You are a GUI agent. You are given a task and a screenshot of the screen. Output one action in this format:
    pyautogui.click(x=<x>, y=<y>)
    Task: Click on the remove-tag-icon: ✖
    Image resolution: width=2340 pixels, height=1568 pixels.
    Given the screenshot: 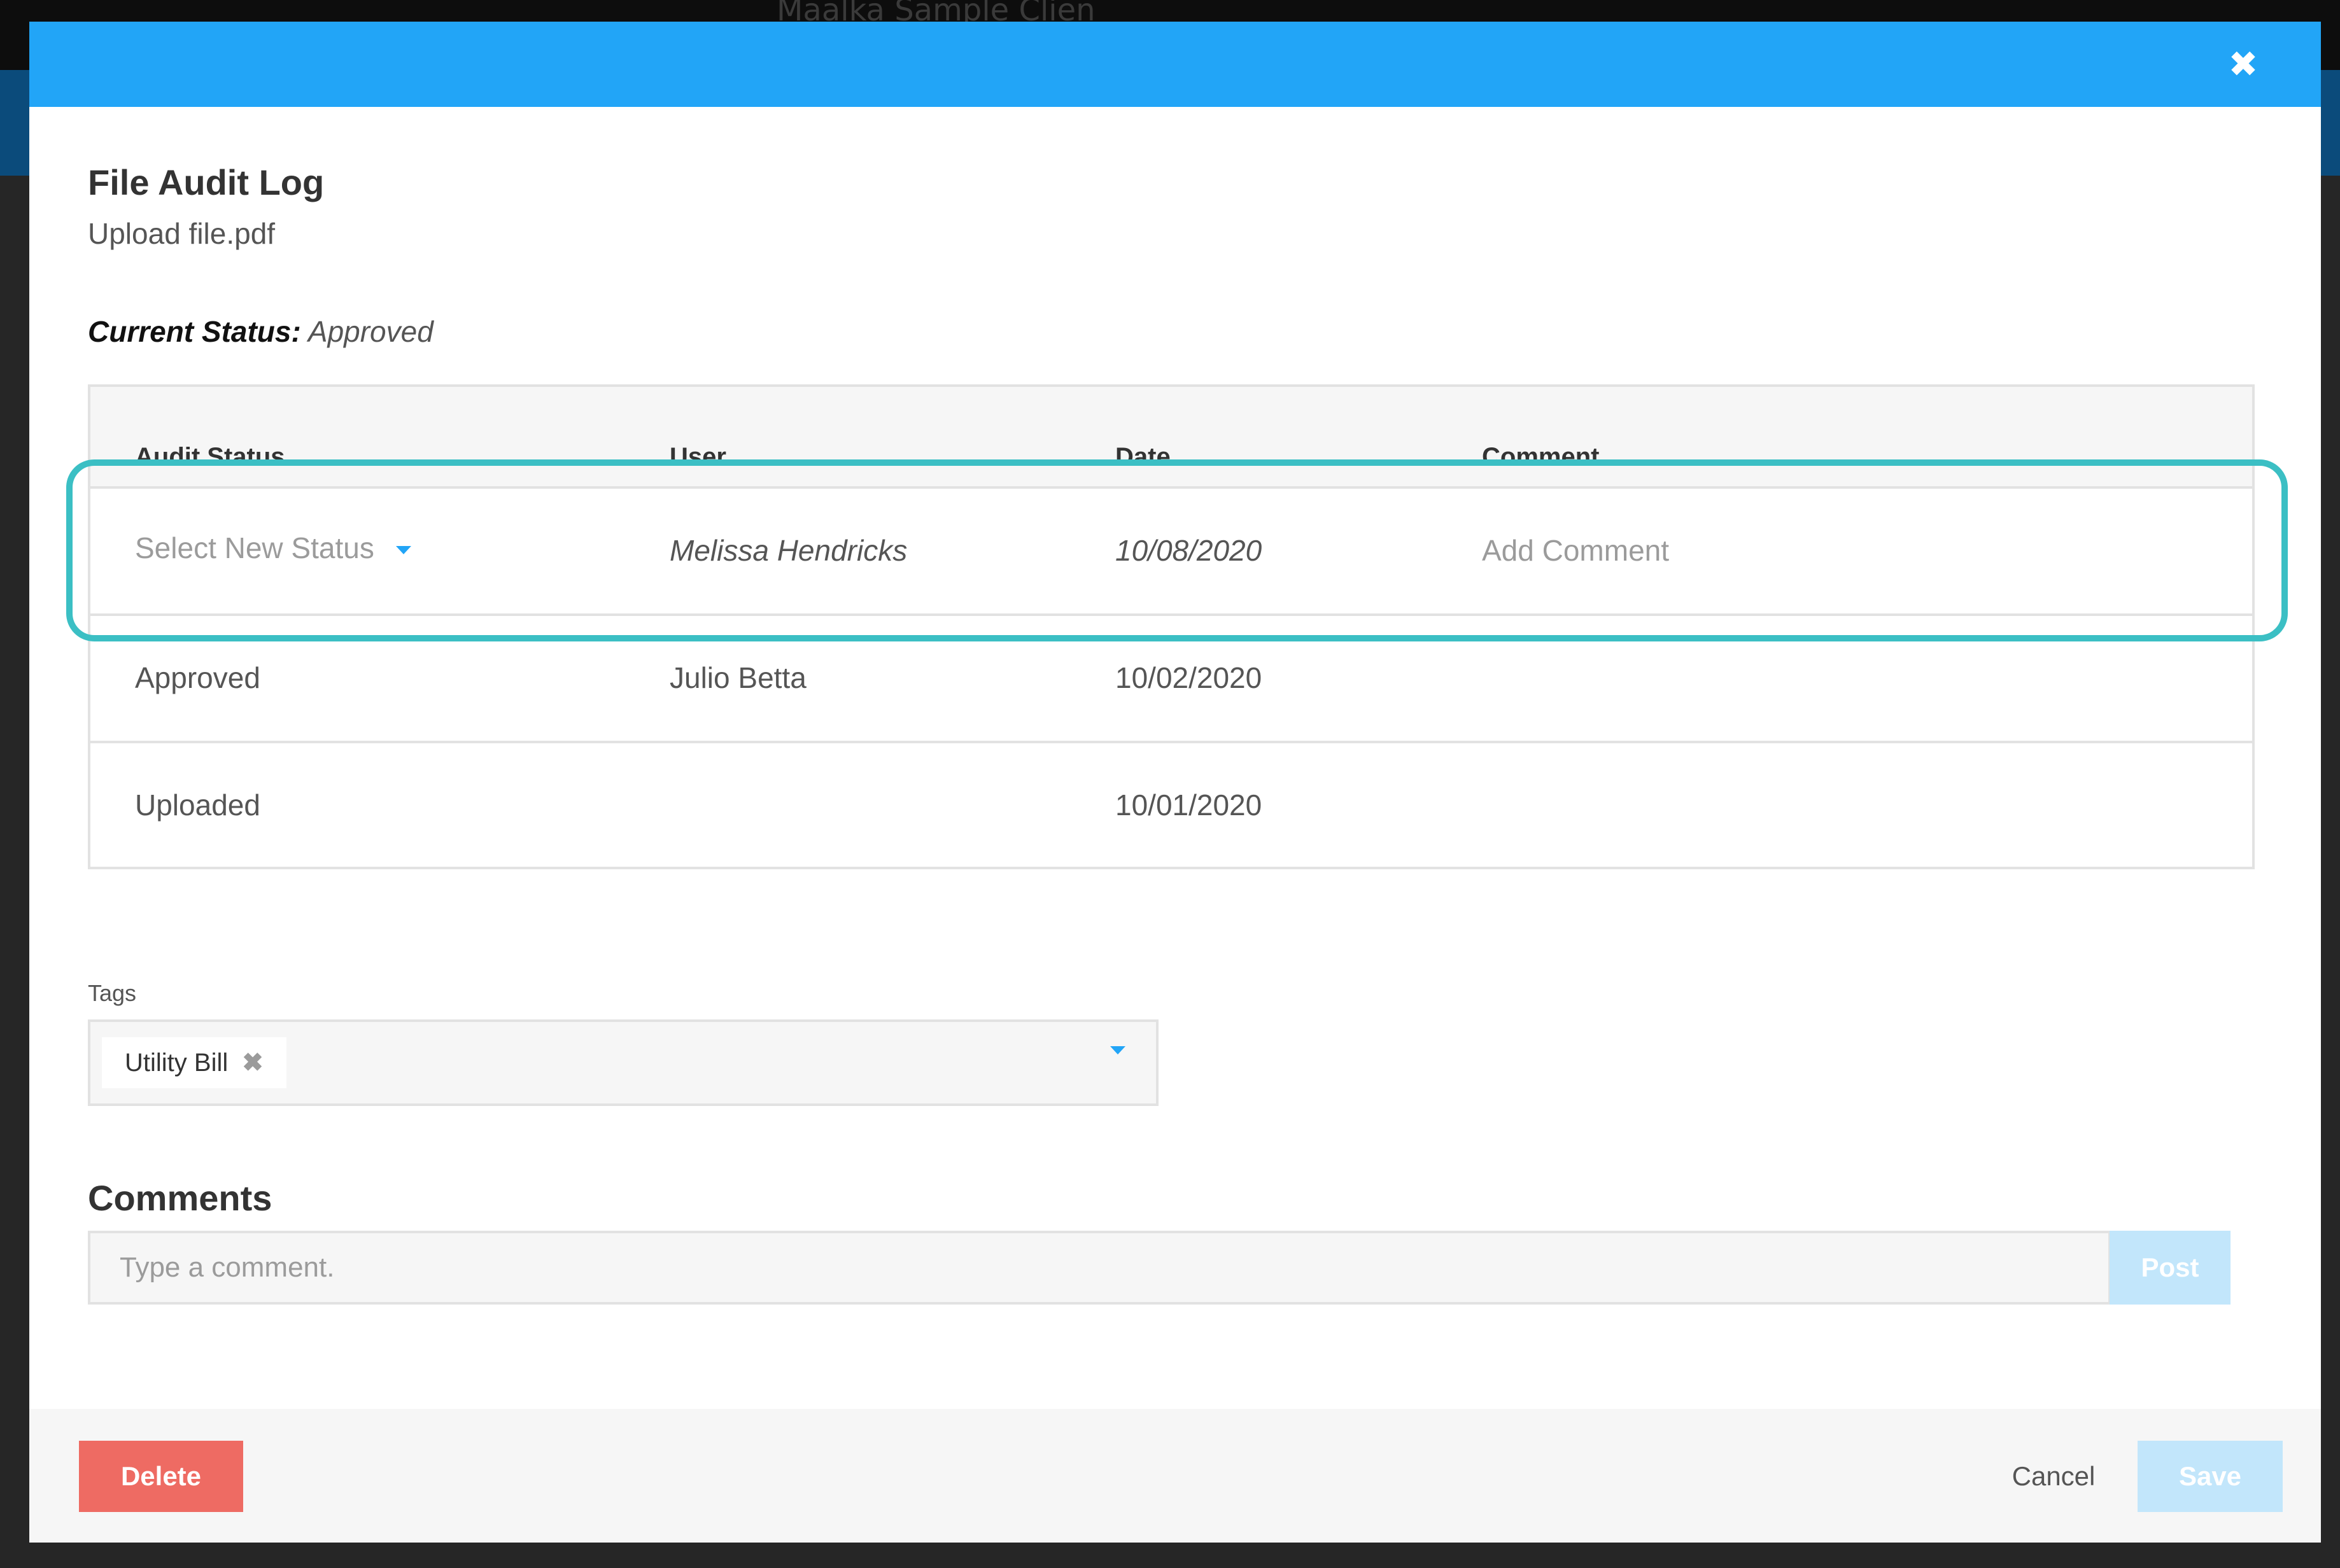 What is the action you would take?
    pyautogui.click(x=253, y=1062)
    